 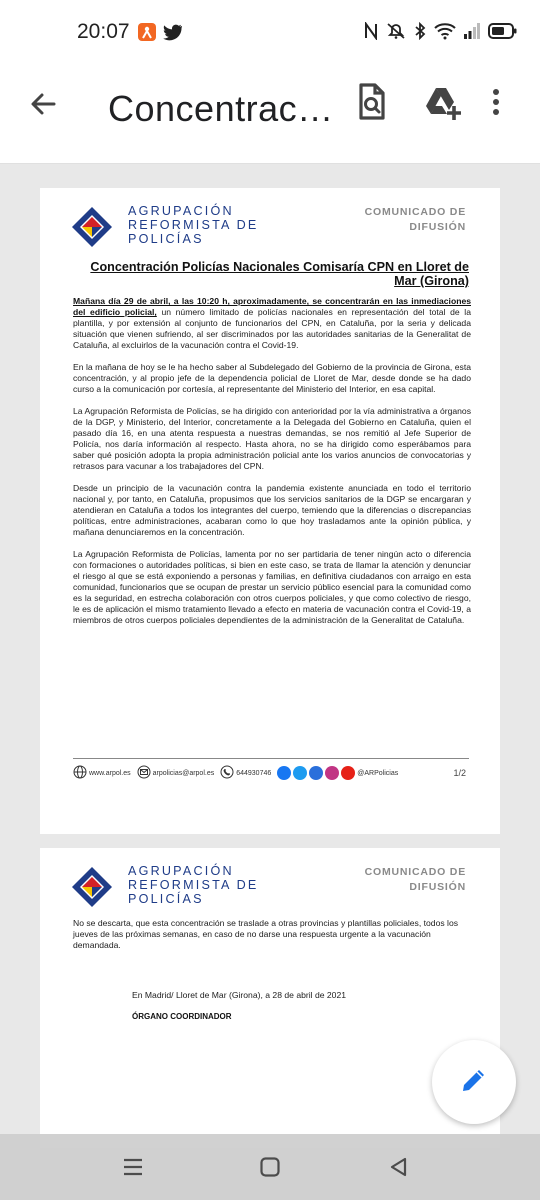 I want to click on battery-icon, so click(x=503, y=33).